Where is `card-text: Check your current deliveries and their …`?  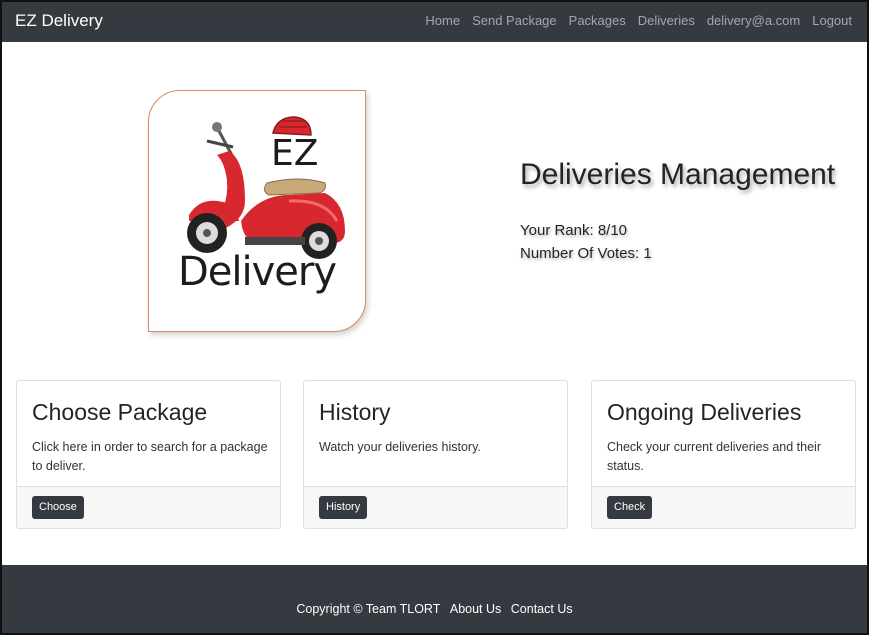 card-text: Check your current deliveries and their … is located at coordinates (714, 456).